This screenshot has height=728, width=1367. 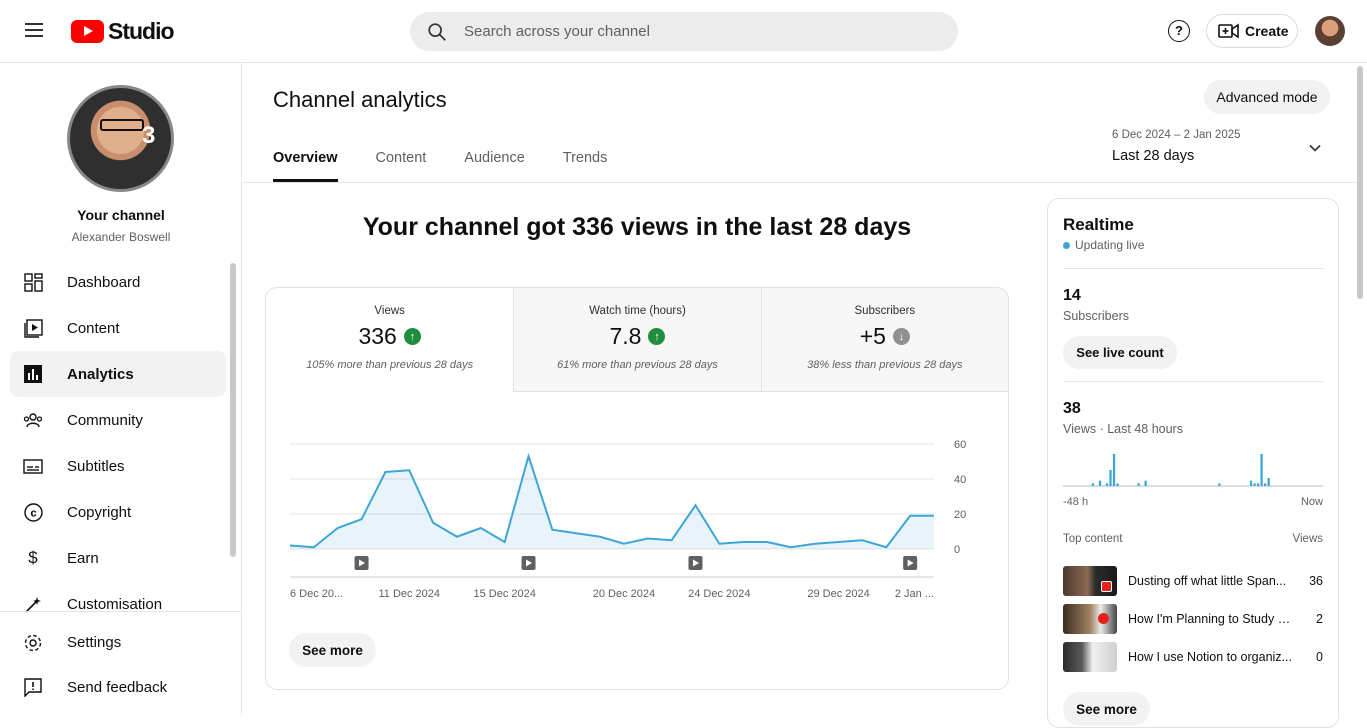 I want to click on date-range-dates: 6 Dec 2024 – 2 Jan 2025, so click(x=1176, y=135).